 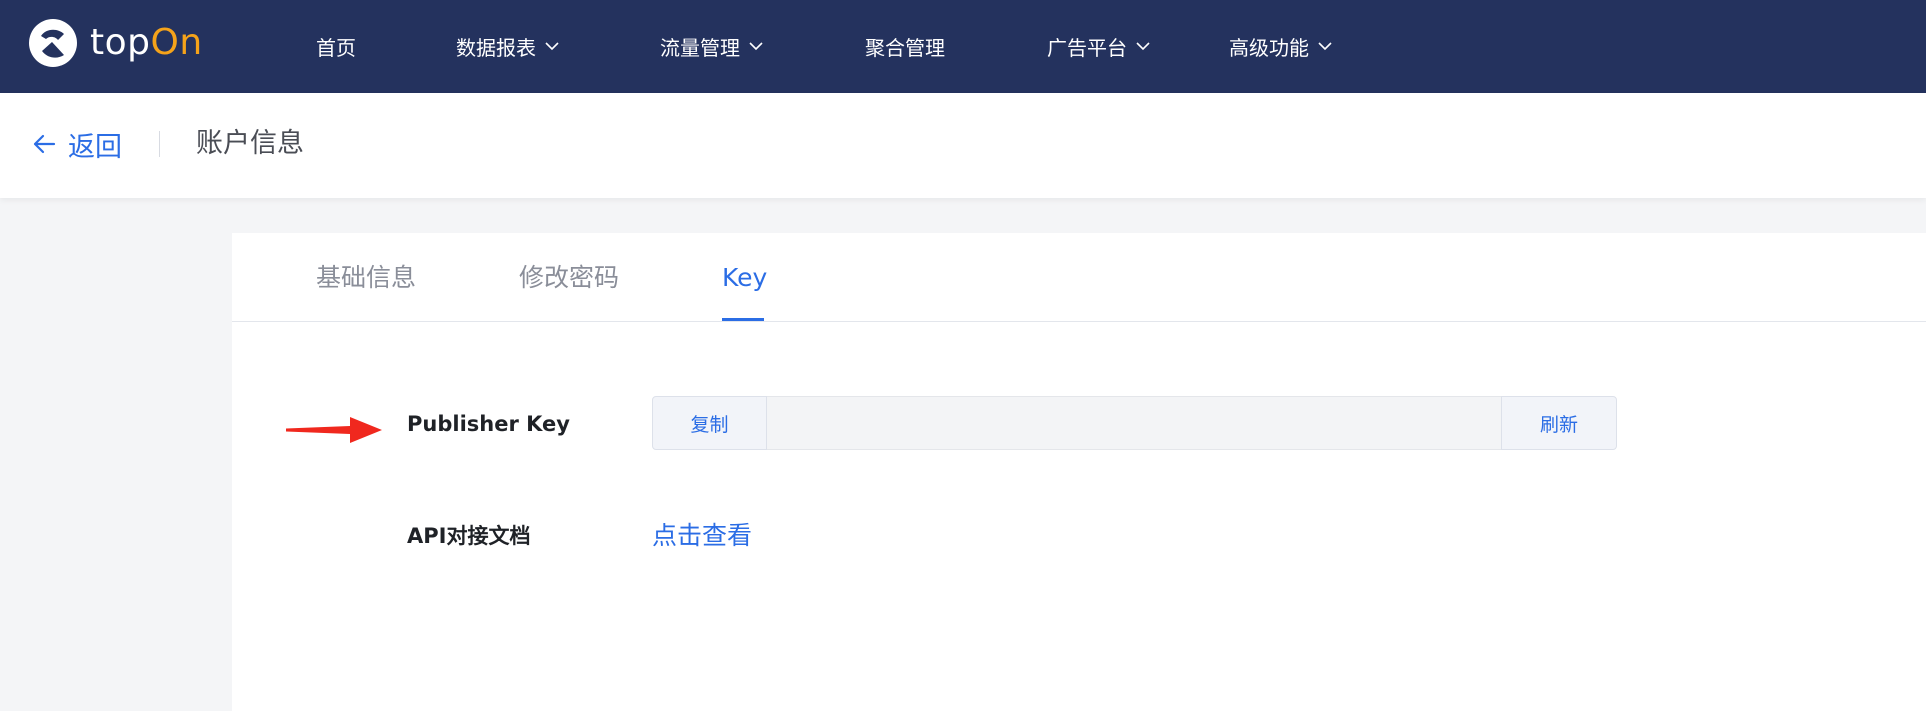 I want to click on nav-item-mediation-management: 聚合管理, so click(x=905, y=46).